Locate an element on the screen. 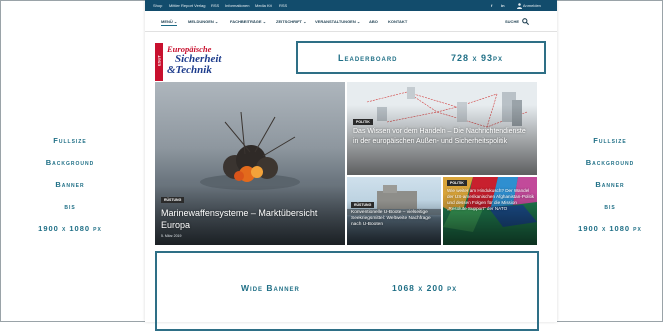  logo-badge: ESUT is located at coordinates (159, 62).